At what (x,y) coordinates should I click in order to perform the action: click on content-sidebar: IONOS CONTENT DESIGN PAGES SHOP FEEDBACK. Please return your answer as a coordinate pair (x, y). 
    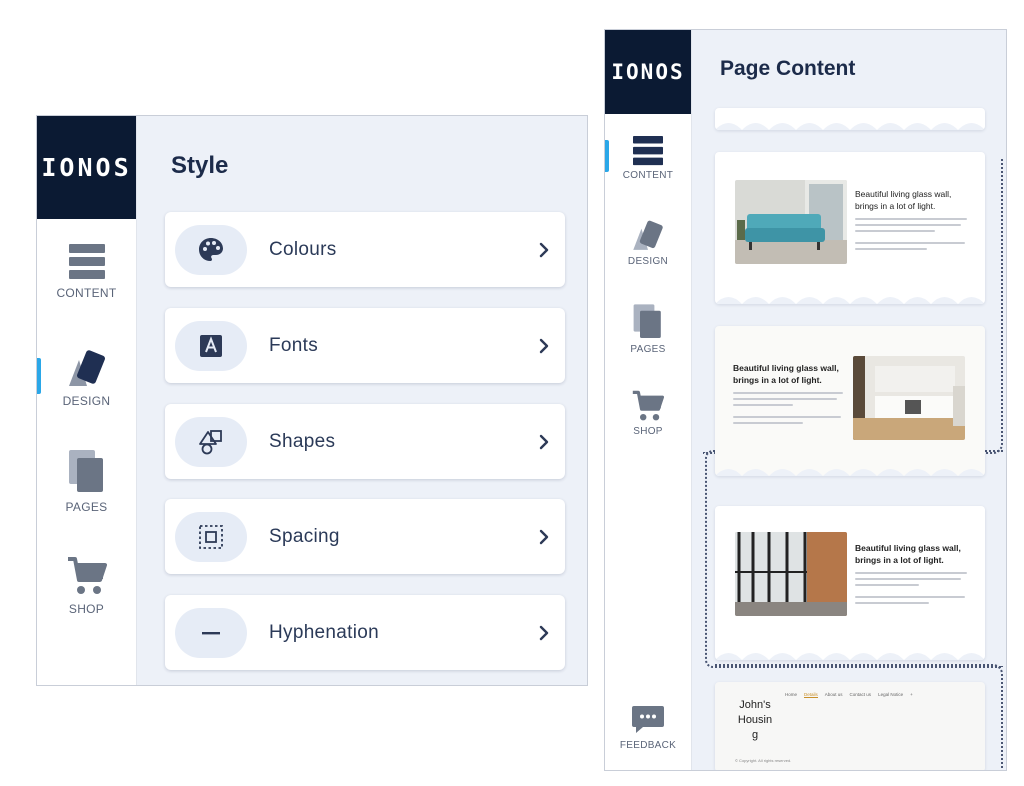
    Looking at the image, I should click on (648, 400).